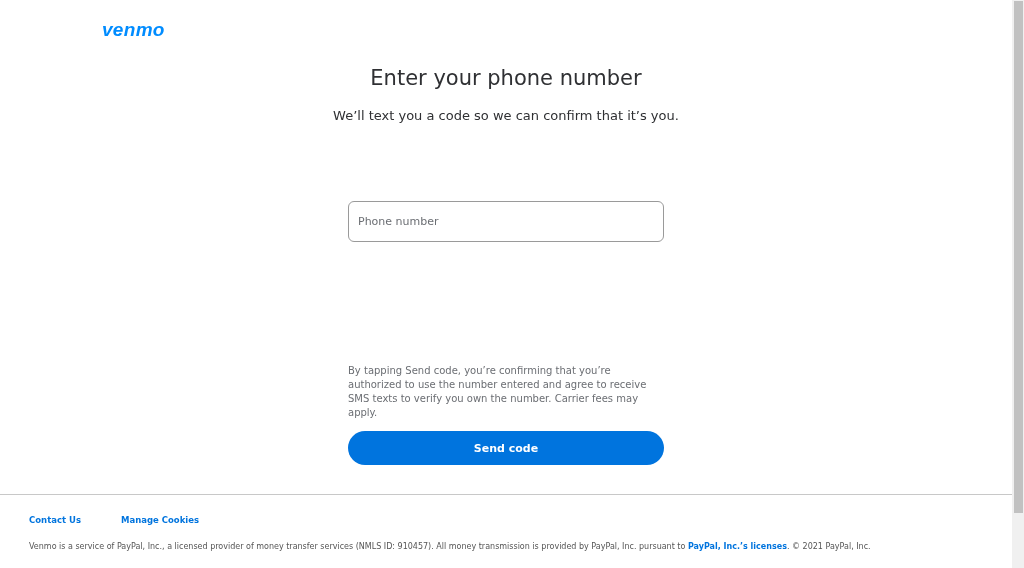 The image size is (1024, 568). Describe the element at coordinates (450, 546) in the screenshot. I see `legal-text: Venmo is a service of PayPal, Inc., a licensed provider of money transfer services (NMLS ID: 910457). All money transmission is provided by PayPal, Inc. pursuant to PayPal, Inc.’s licenses. © 2021 PayPal, Inc.` at that location.